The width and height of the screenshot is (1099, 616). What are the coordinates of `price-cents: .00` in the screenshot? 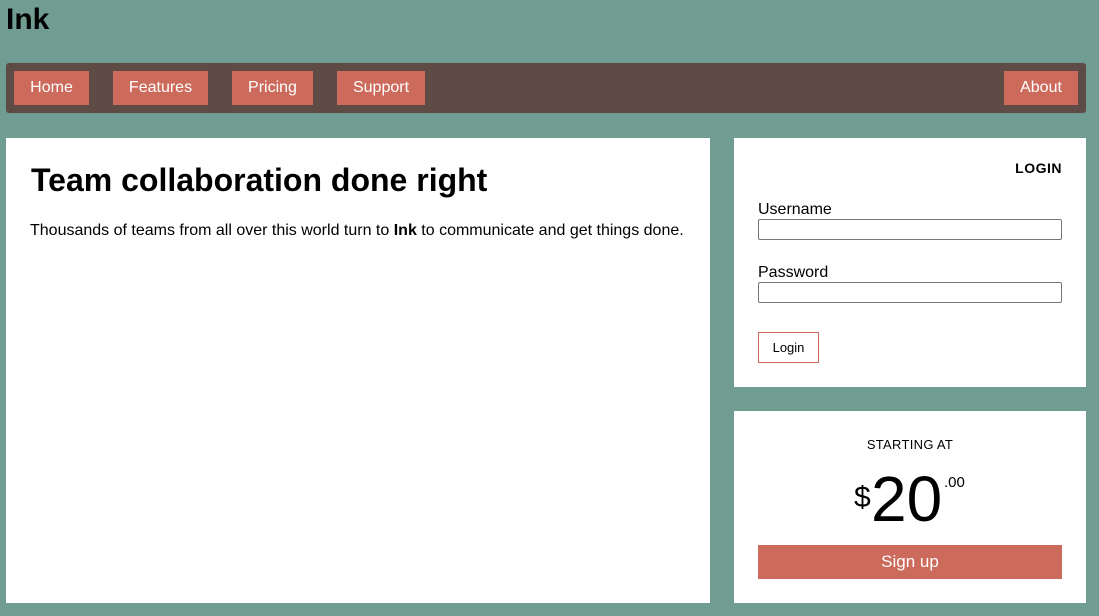 It's located at (954, 482).